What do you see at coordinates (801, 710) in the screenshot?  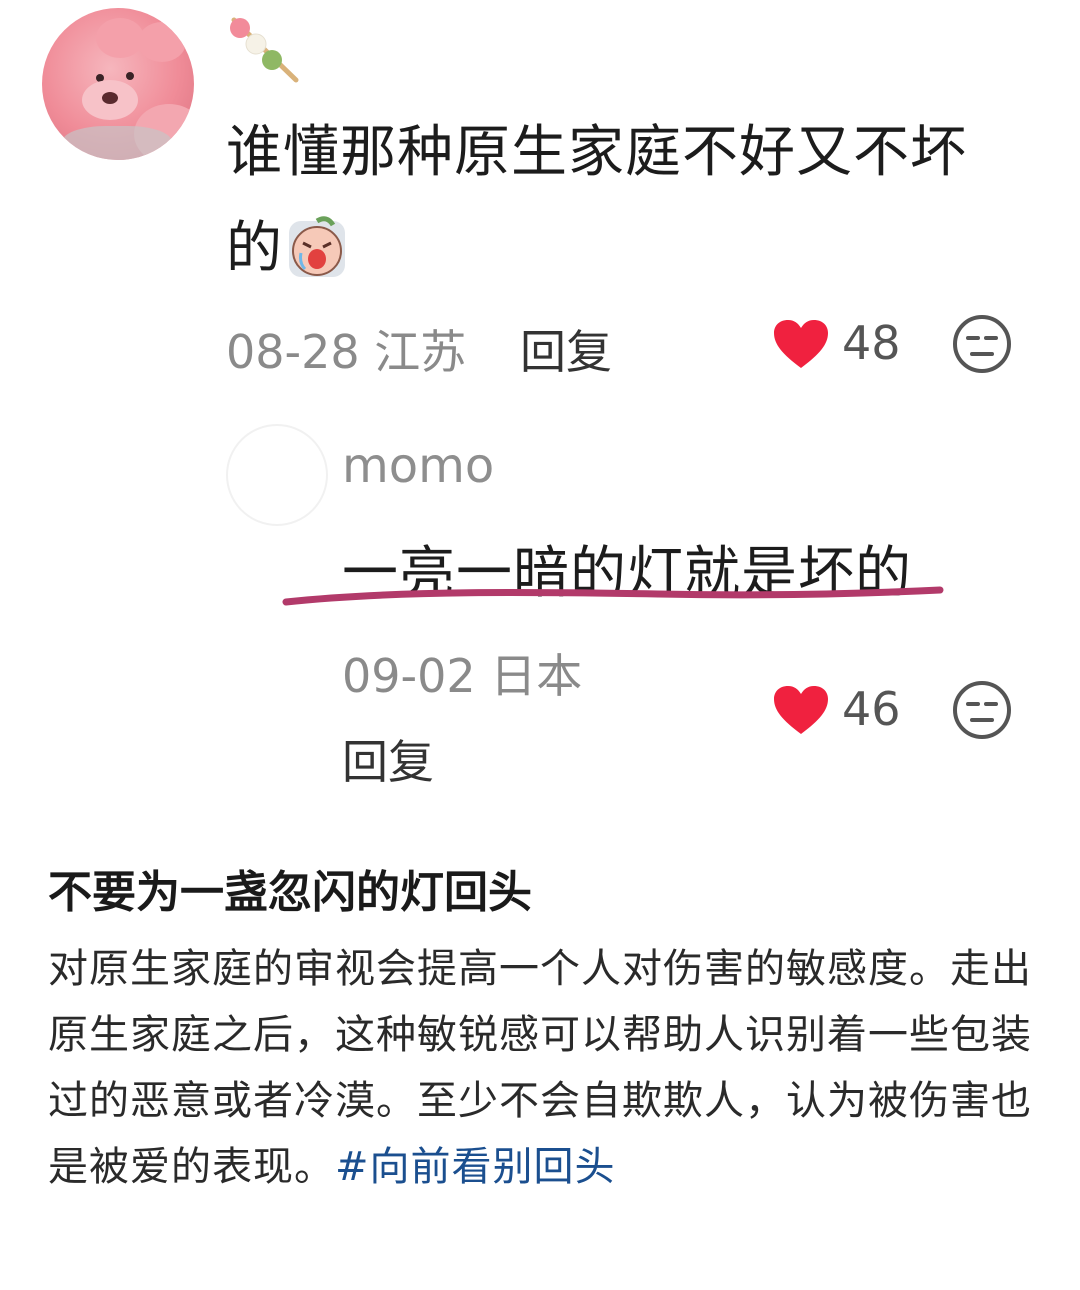 I see `reply-heart-icon` at bounding box center [801, 710].